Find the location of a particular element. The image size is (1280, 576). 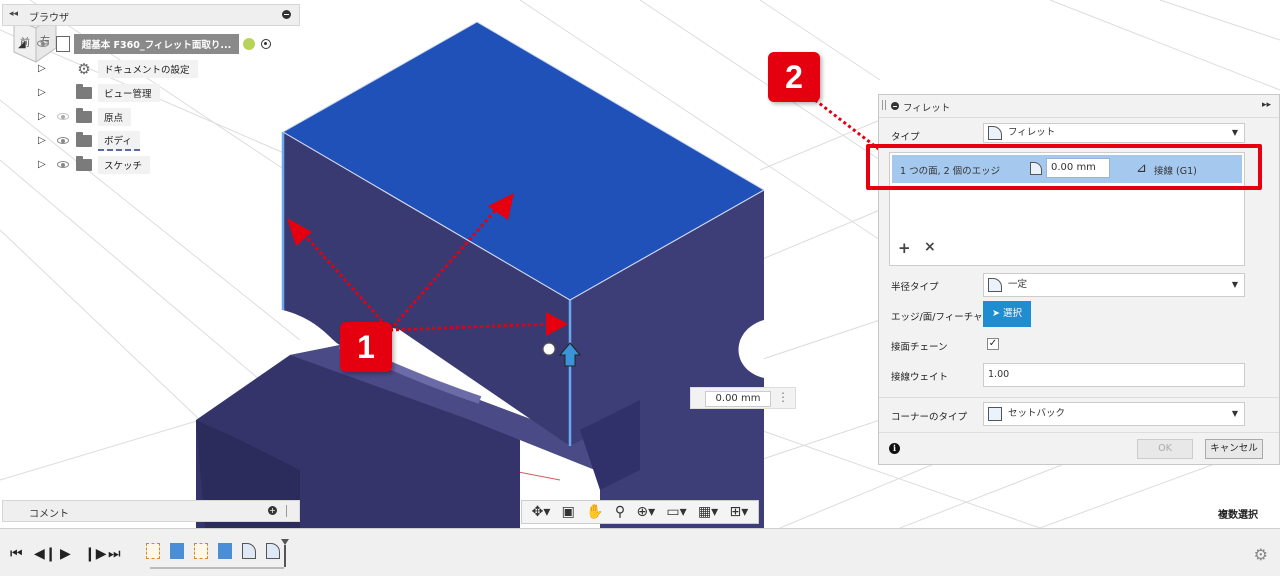

constant-radius-icon is located at coordinates (995, 285).